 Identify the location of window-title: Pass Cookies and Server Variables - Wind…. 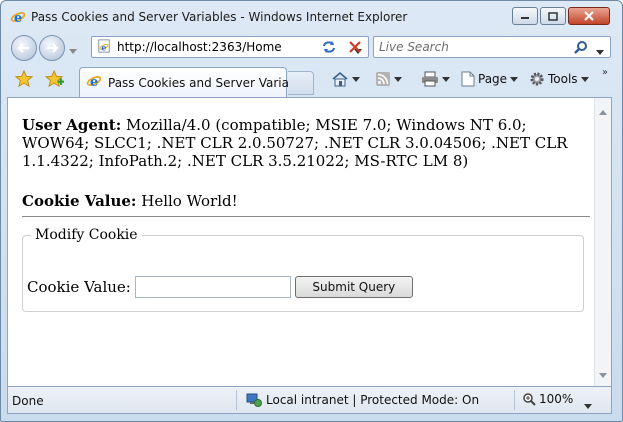
(219, 17).